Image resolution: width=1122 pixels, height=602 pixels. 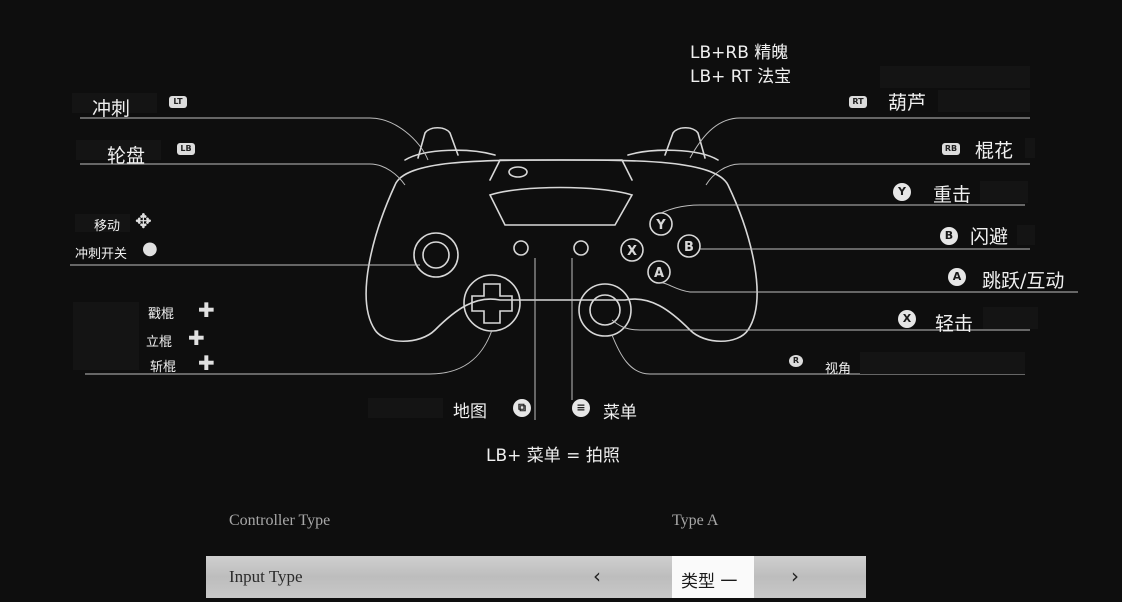 What do you see at coordinates (280, 520) in the screenshot?
I see `controller-type-label: Controller Type` at bounding box center [280, 520].